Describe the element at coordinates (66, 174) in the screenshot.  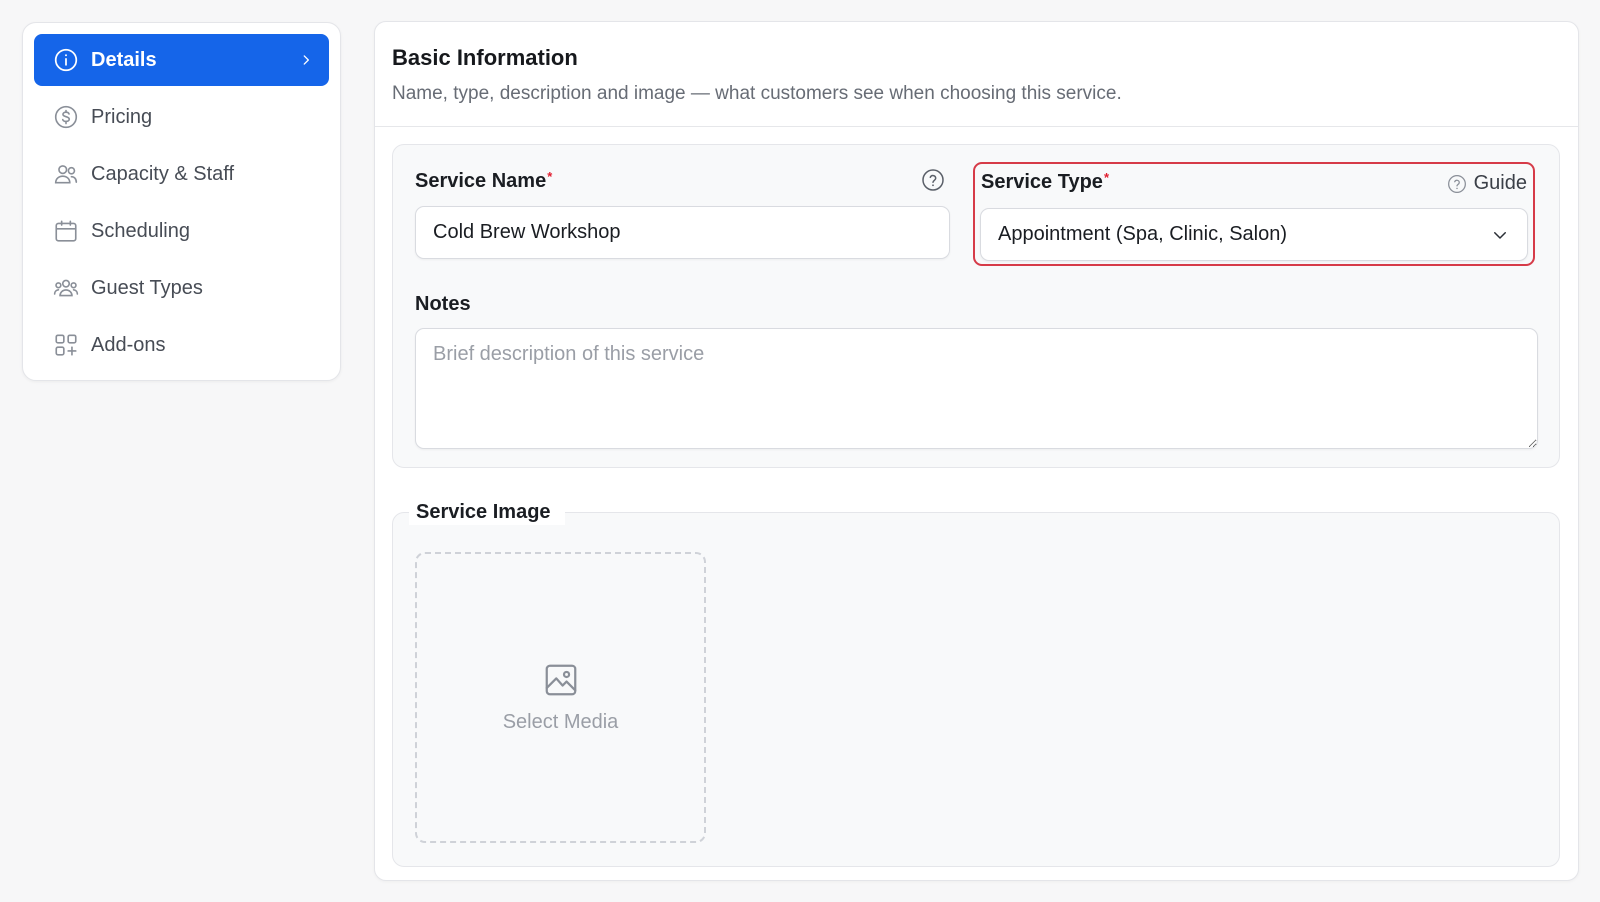
I see `users-icon` at that location.